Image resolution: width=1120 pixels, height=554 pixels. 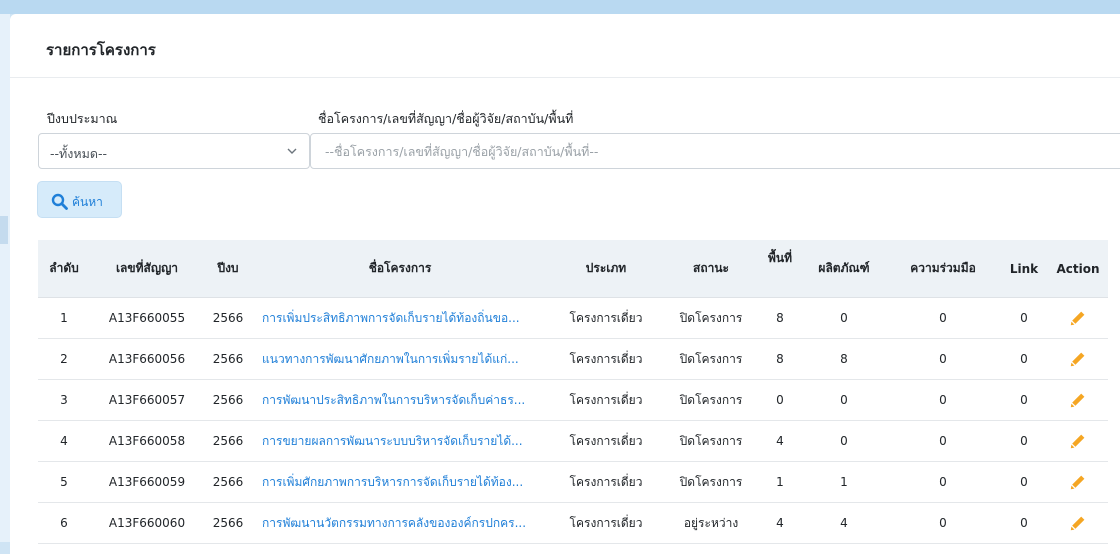 I want to click on cell-index: 3, so click(x=64, y=400).